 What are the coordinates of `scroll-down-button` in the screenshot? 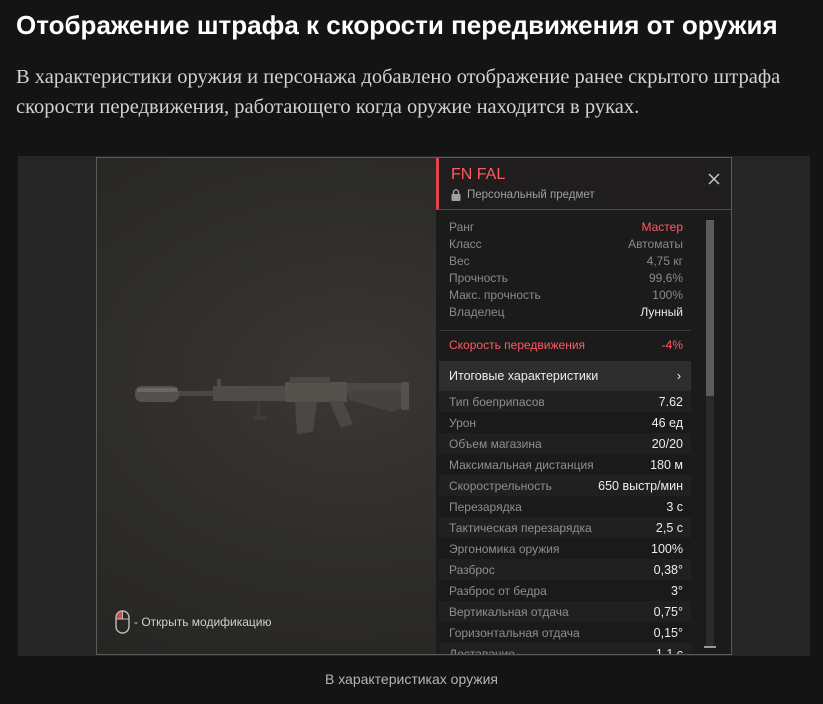 It's located at (710, 646).